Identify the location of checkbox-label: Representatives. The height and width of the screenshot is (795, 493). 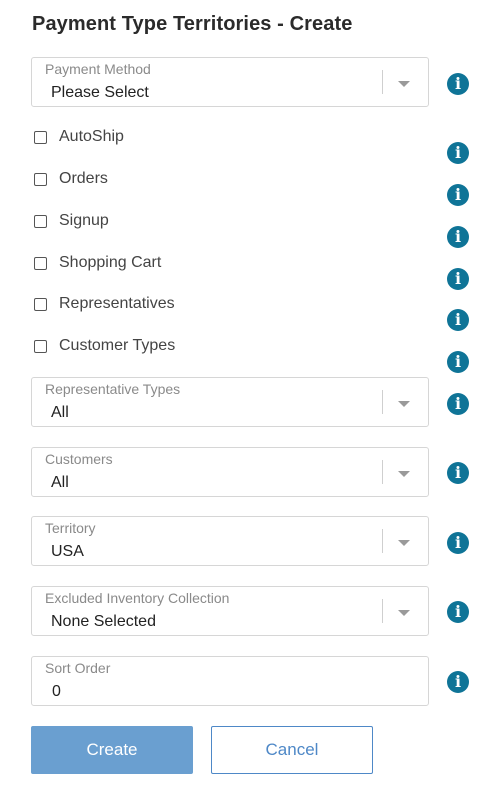
(117, 304).